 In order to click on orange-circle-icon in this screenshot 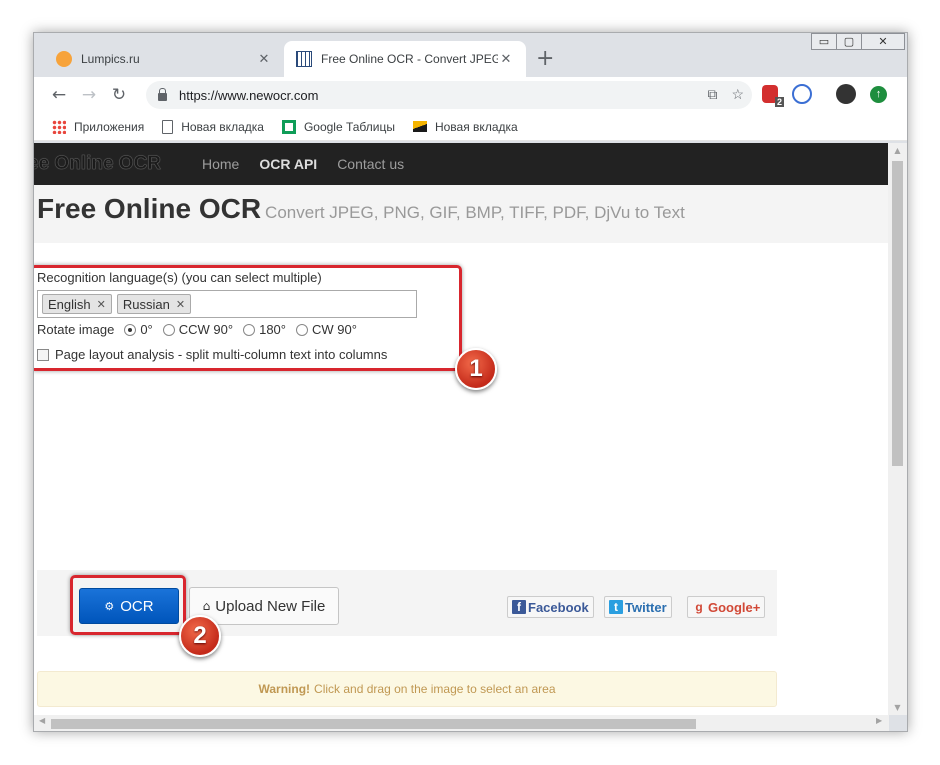, I will do `click(64, 59)`.